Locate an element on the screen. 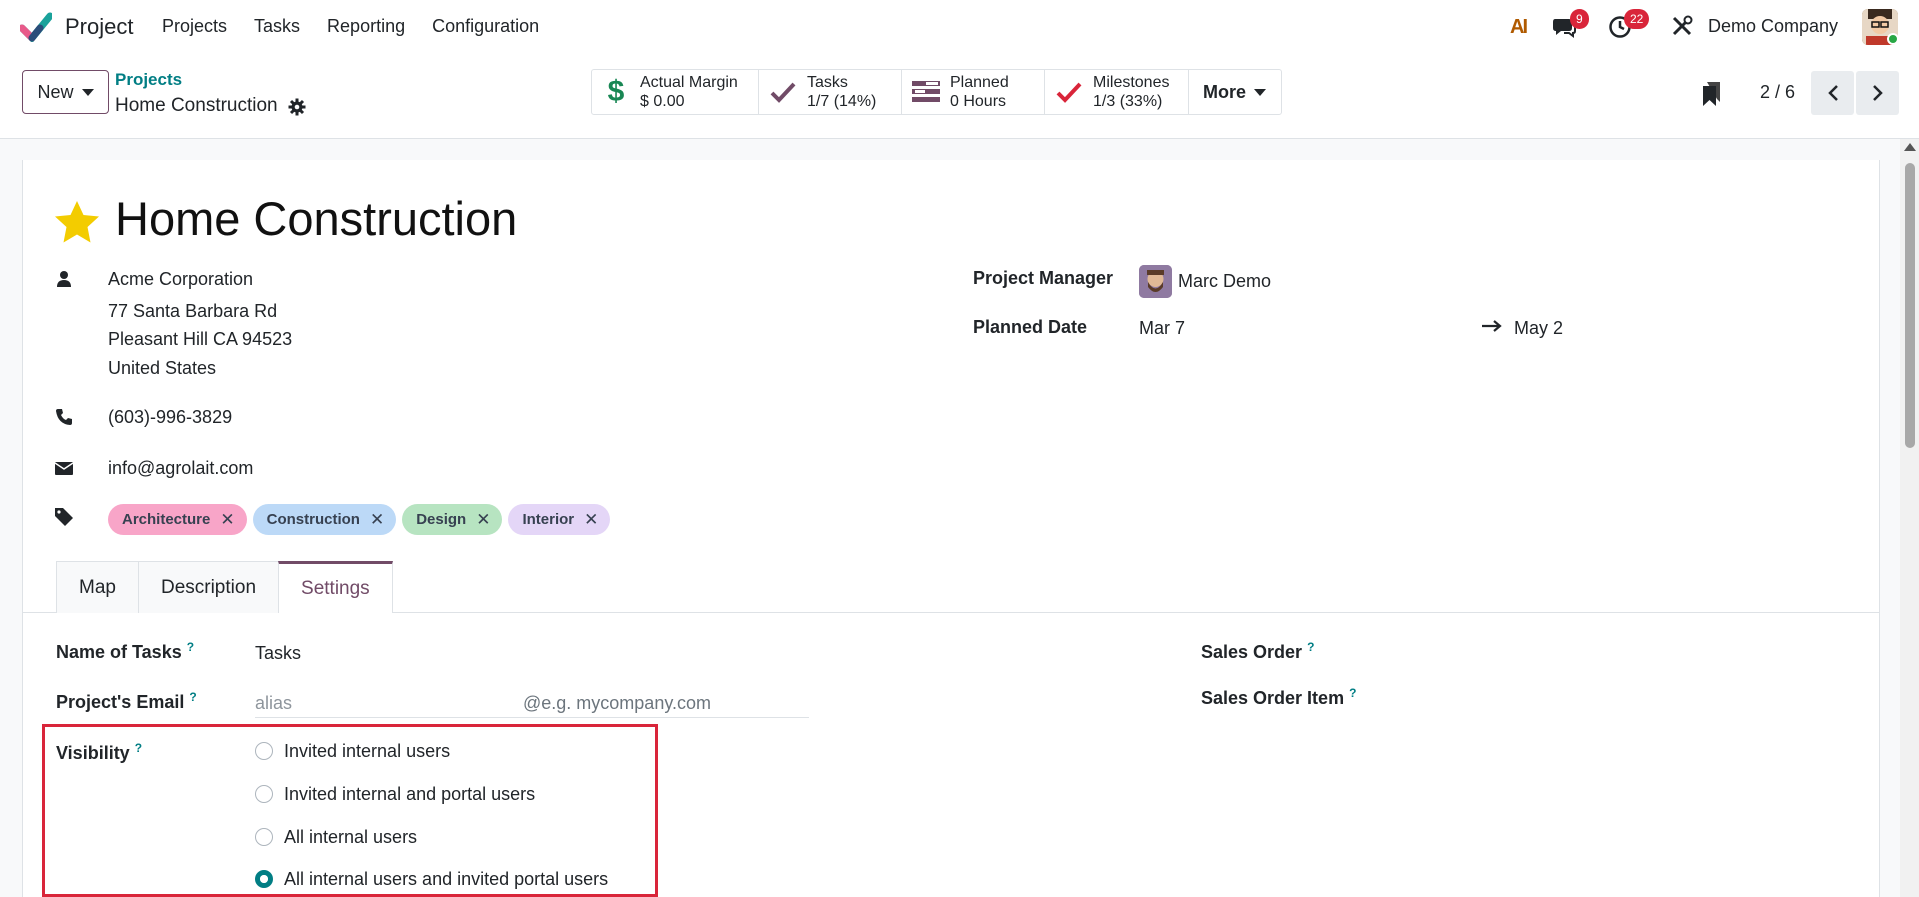  pager-value: 2 / 6 is located at coordinates (1777, 92).